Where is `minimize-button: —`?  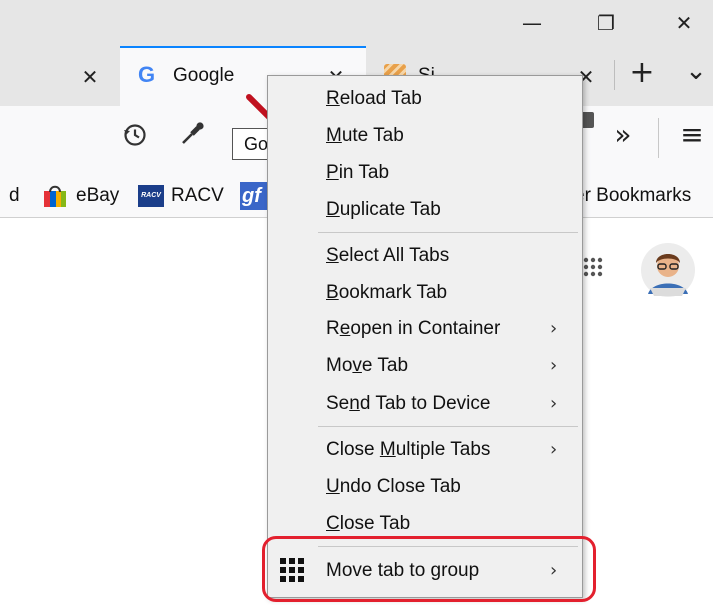 minimize-button: — is located at coordinates (532, 23).